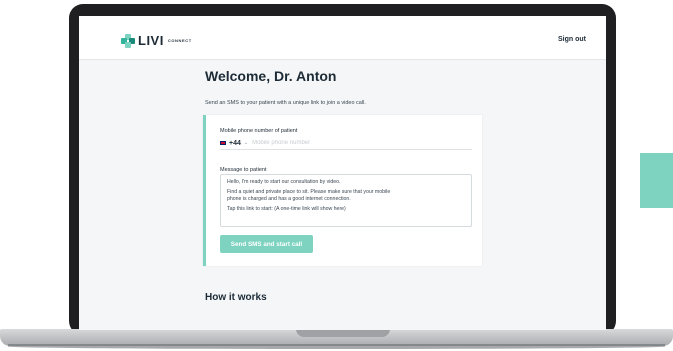 The image size is (673, 351). What do you see at coordinates (271, 76) in the screenshot?
I see `page-title: Welcome, Dr. Anton` at bounding box center [271, 76].